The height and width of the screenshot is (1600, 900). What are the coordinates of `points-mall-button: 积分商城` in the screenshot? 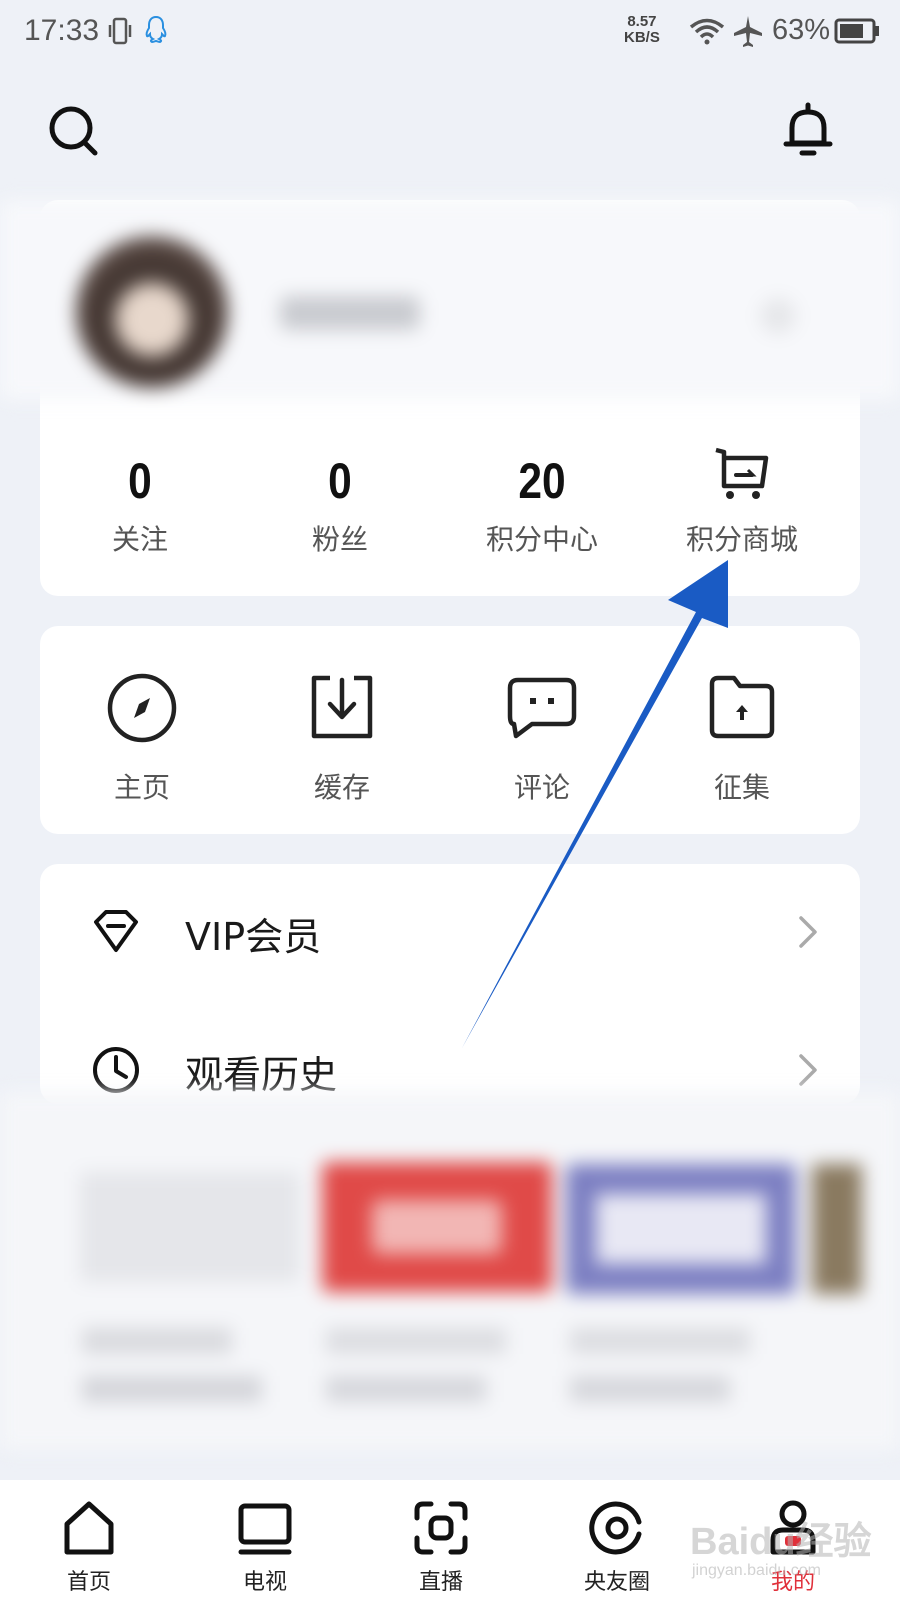 It's located at (742, 500).